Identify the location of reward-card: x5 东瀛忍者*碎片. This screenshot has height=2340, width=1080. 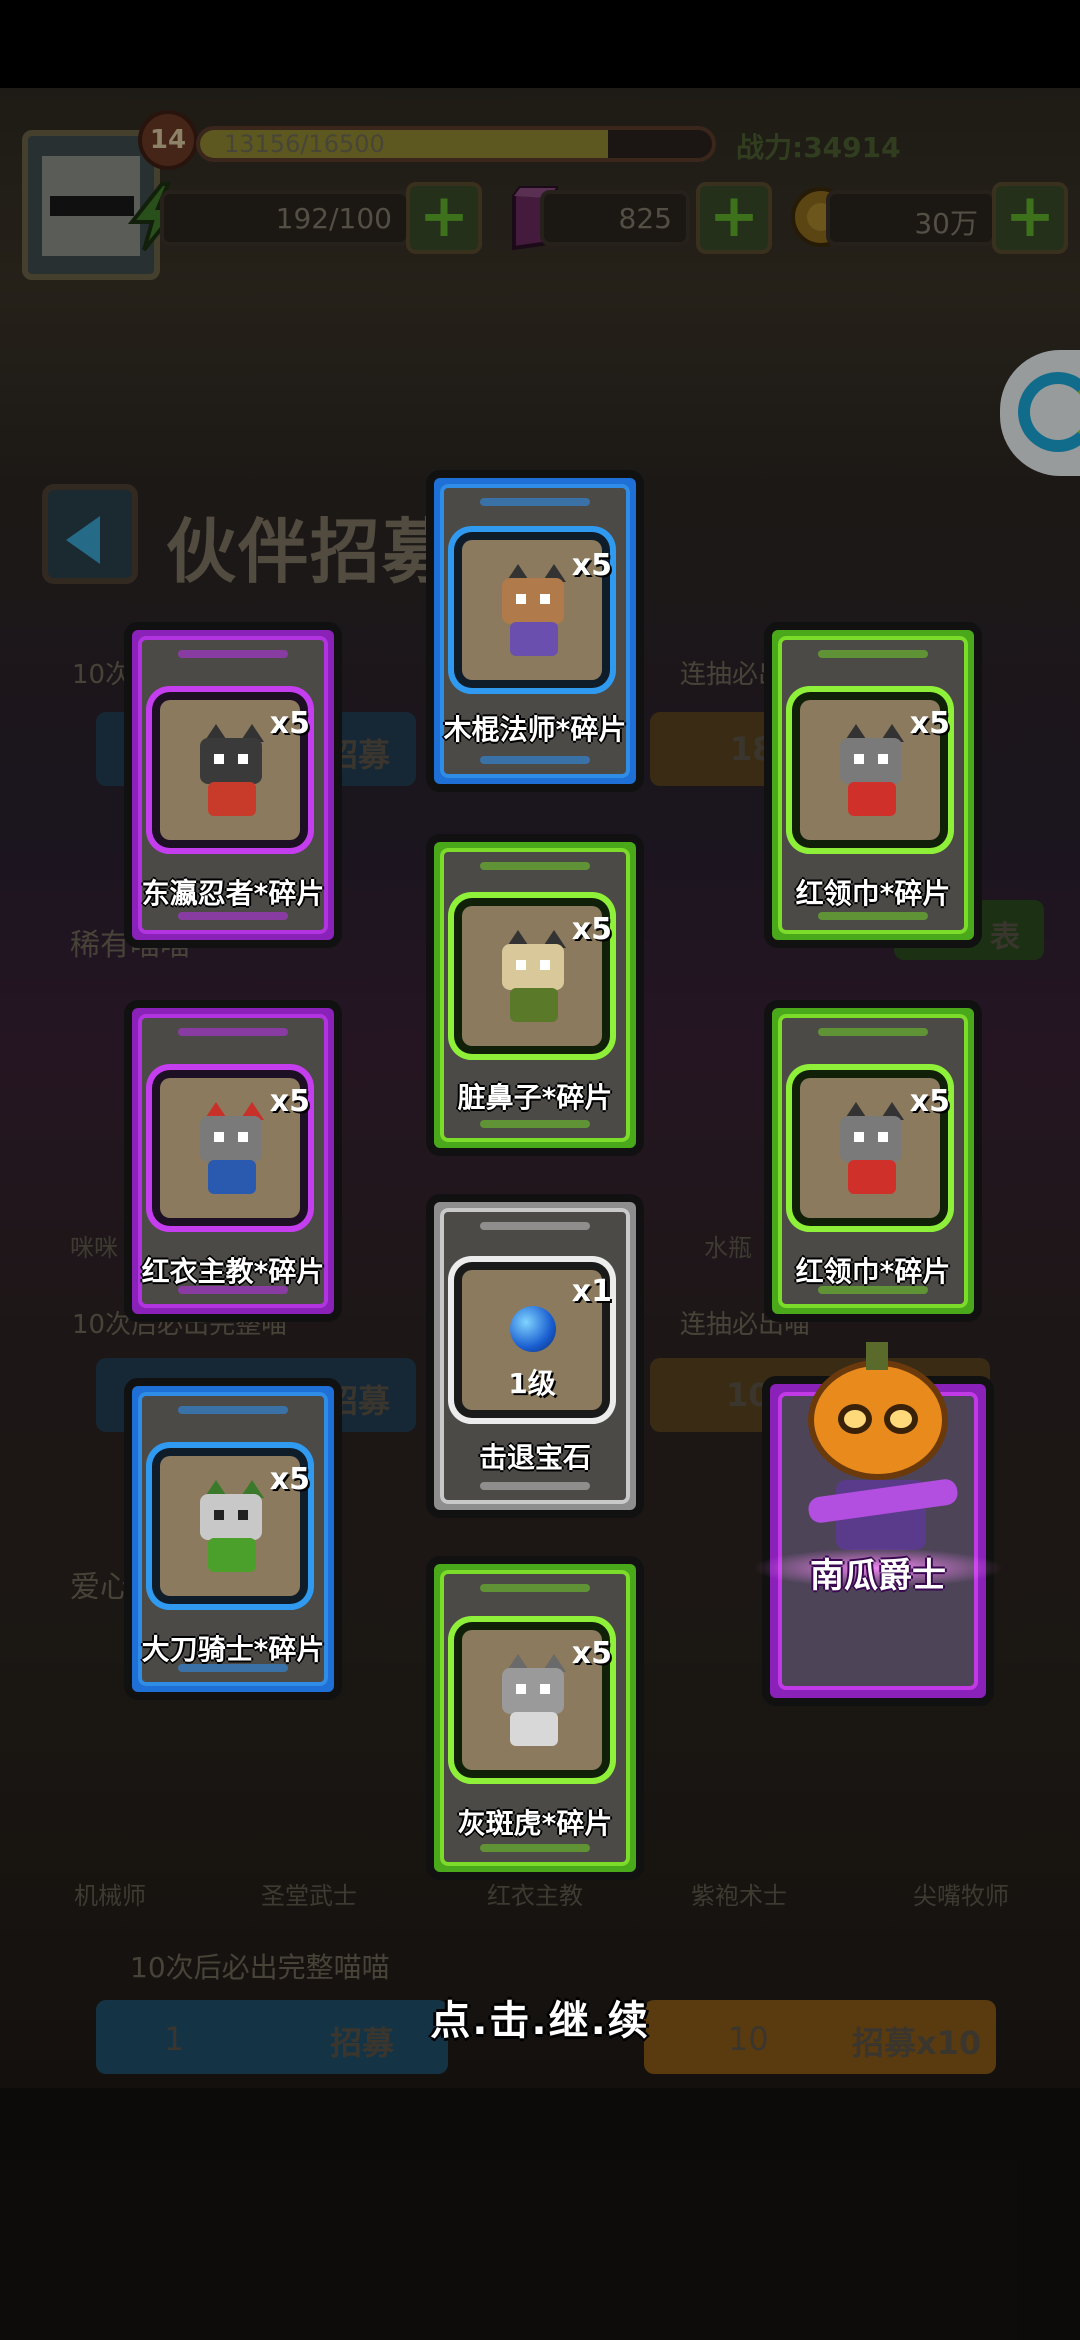
(233, 785).